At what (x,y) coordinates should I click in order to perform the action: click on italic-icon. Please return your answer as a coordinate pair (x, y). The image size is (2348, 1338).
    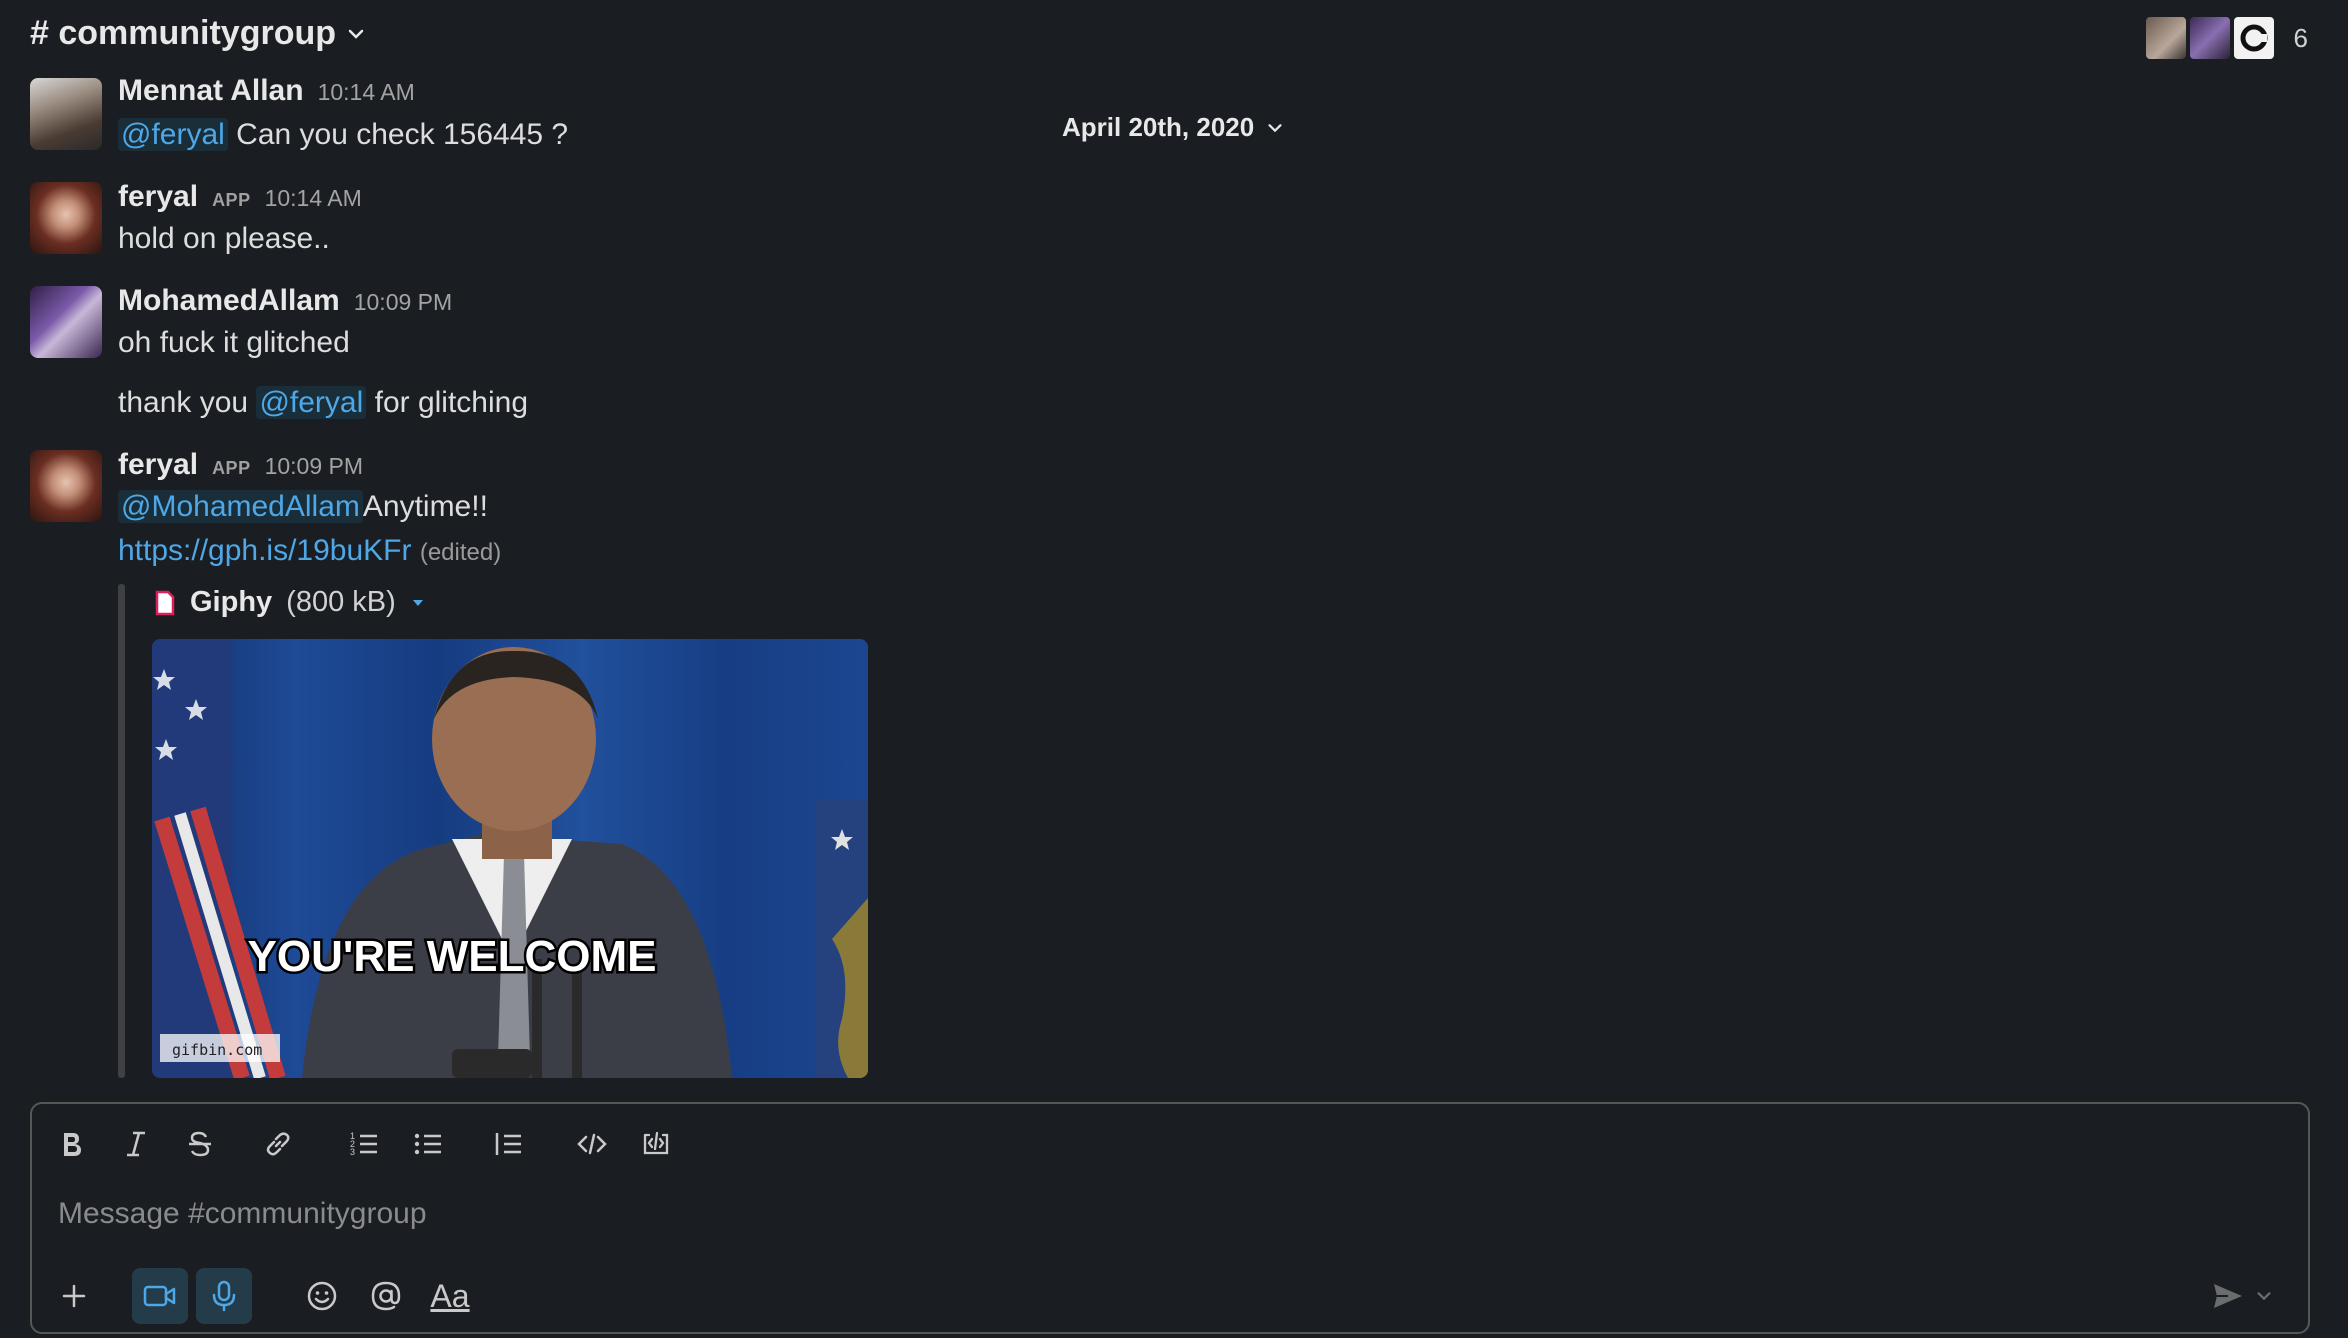
    Looking at the image, I should click on (136, 1144).